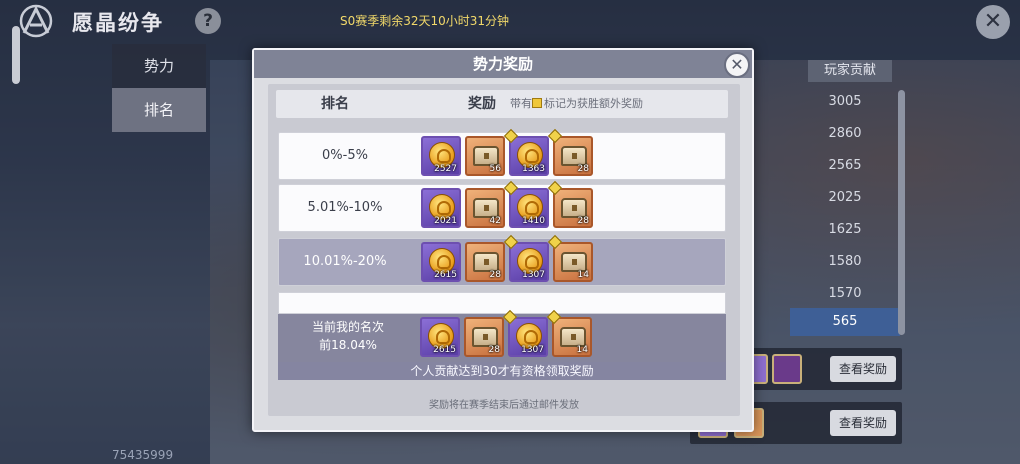  I want to click on shell-coin-icon: 2021, so click(441, 208).